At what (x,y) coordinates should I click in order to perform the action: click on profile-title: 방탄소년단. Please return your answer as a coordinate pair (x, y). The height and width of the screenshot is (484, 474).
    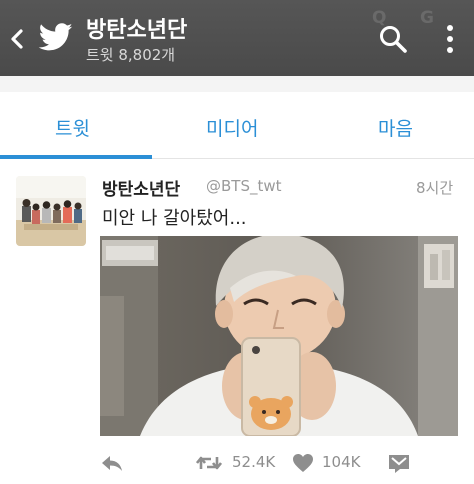
    Looking at the image, I should click on (137, 30).